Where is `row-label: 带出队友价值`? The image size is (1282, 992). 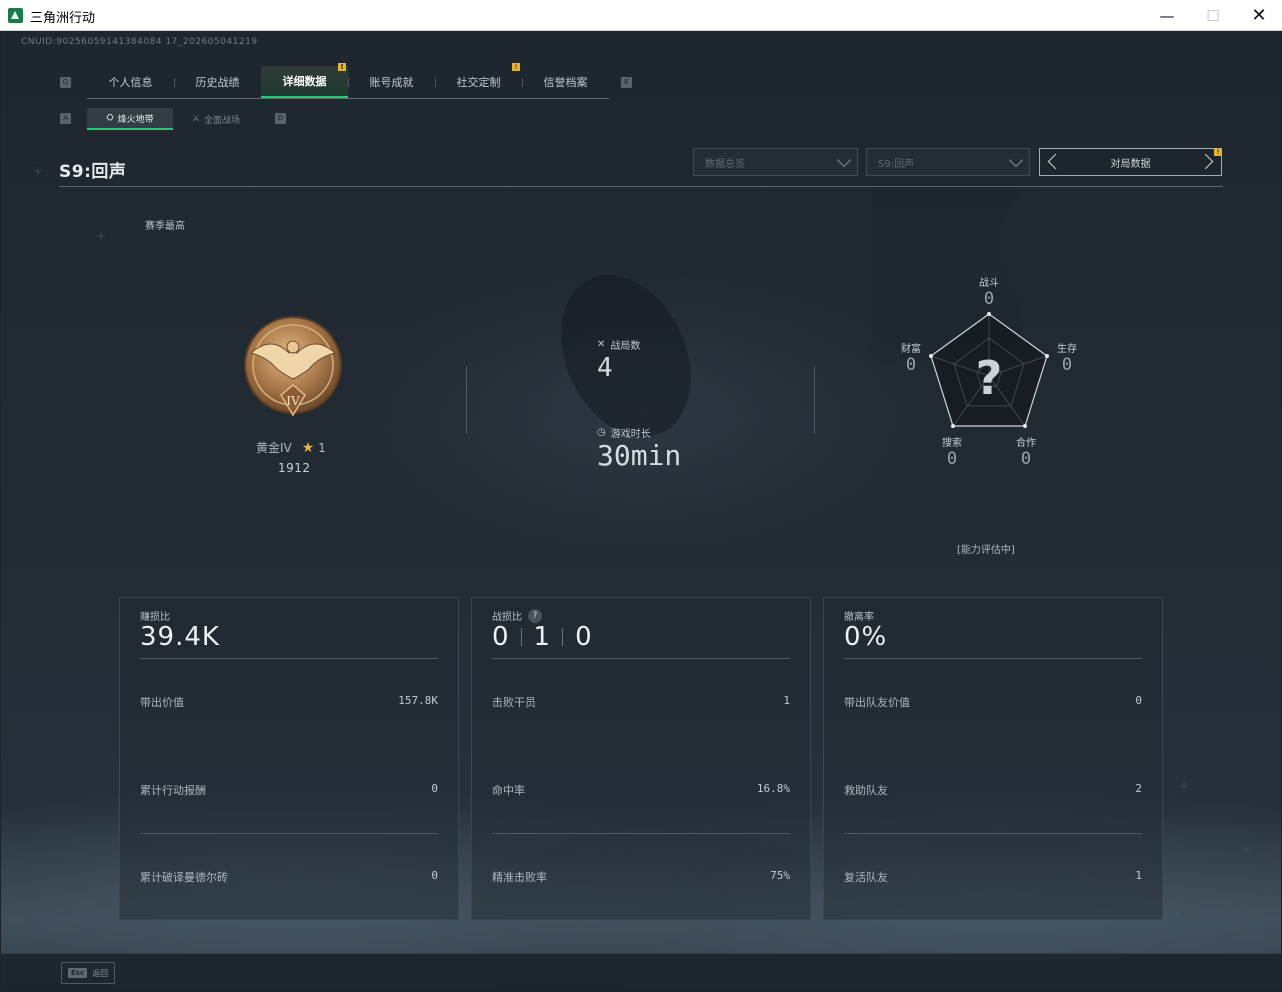 row-label: 带出队友价值 is located at coordinates (877, 702).